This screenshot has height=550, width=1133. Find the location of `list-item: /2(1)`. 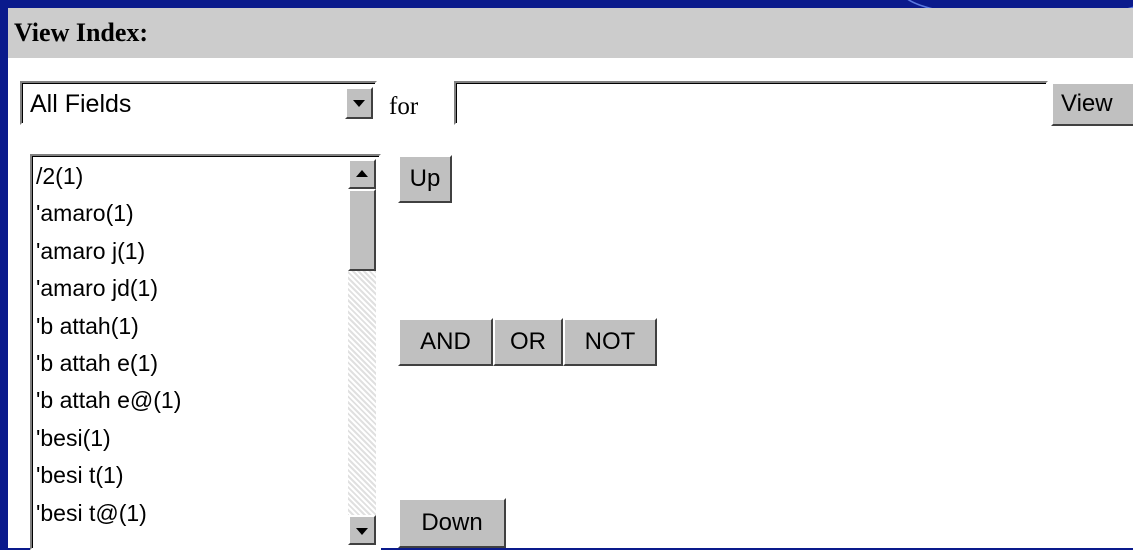

list-item: /2(1) is located at coordinates (186, 176).